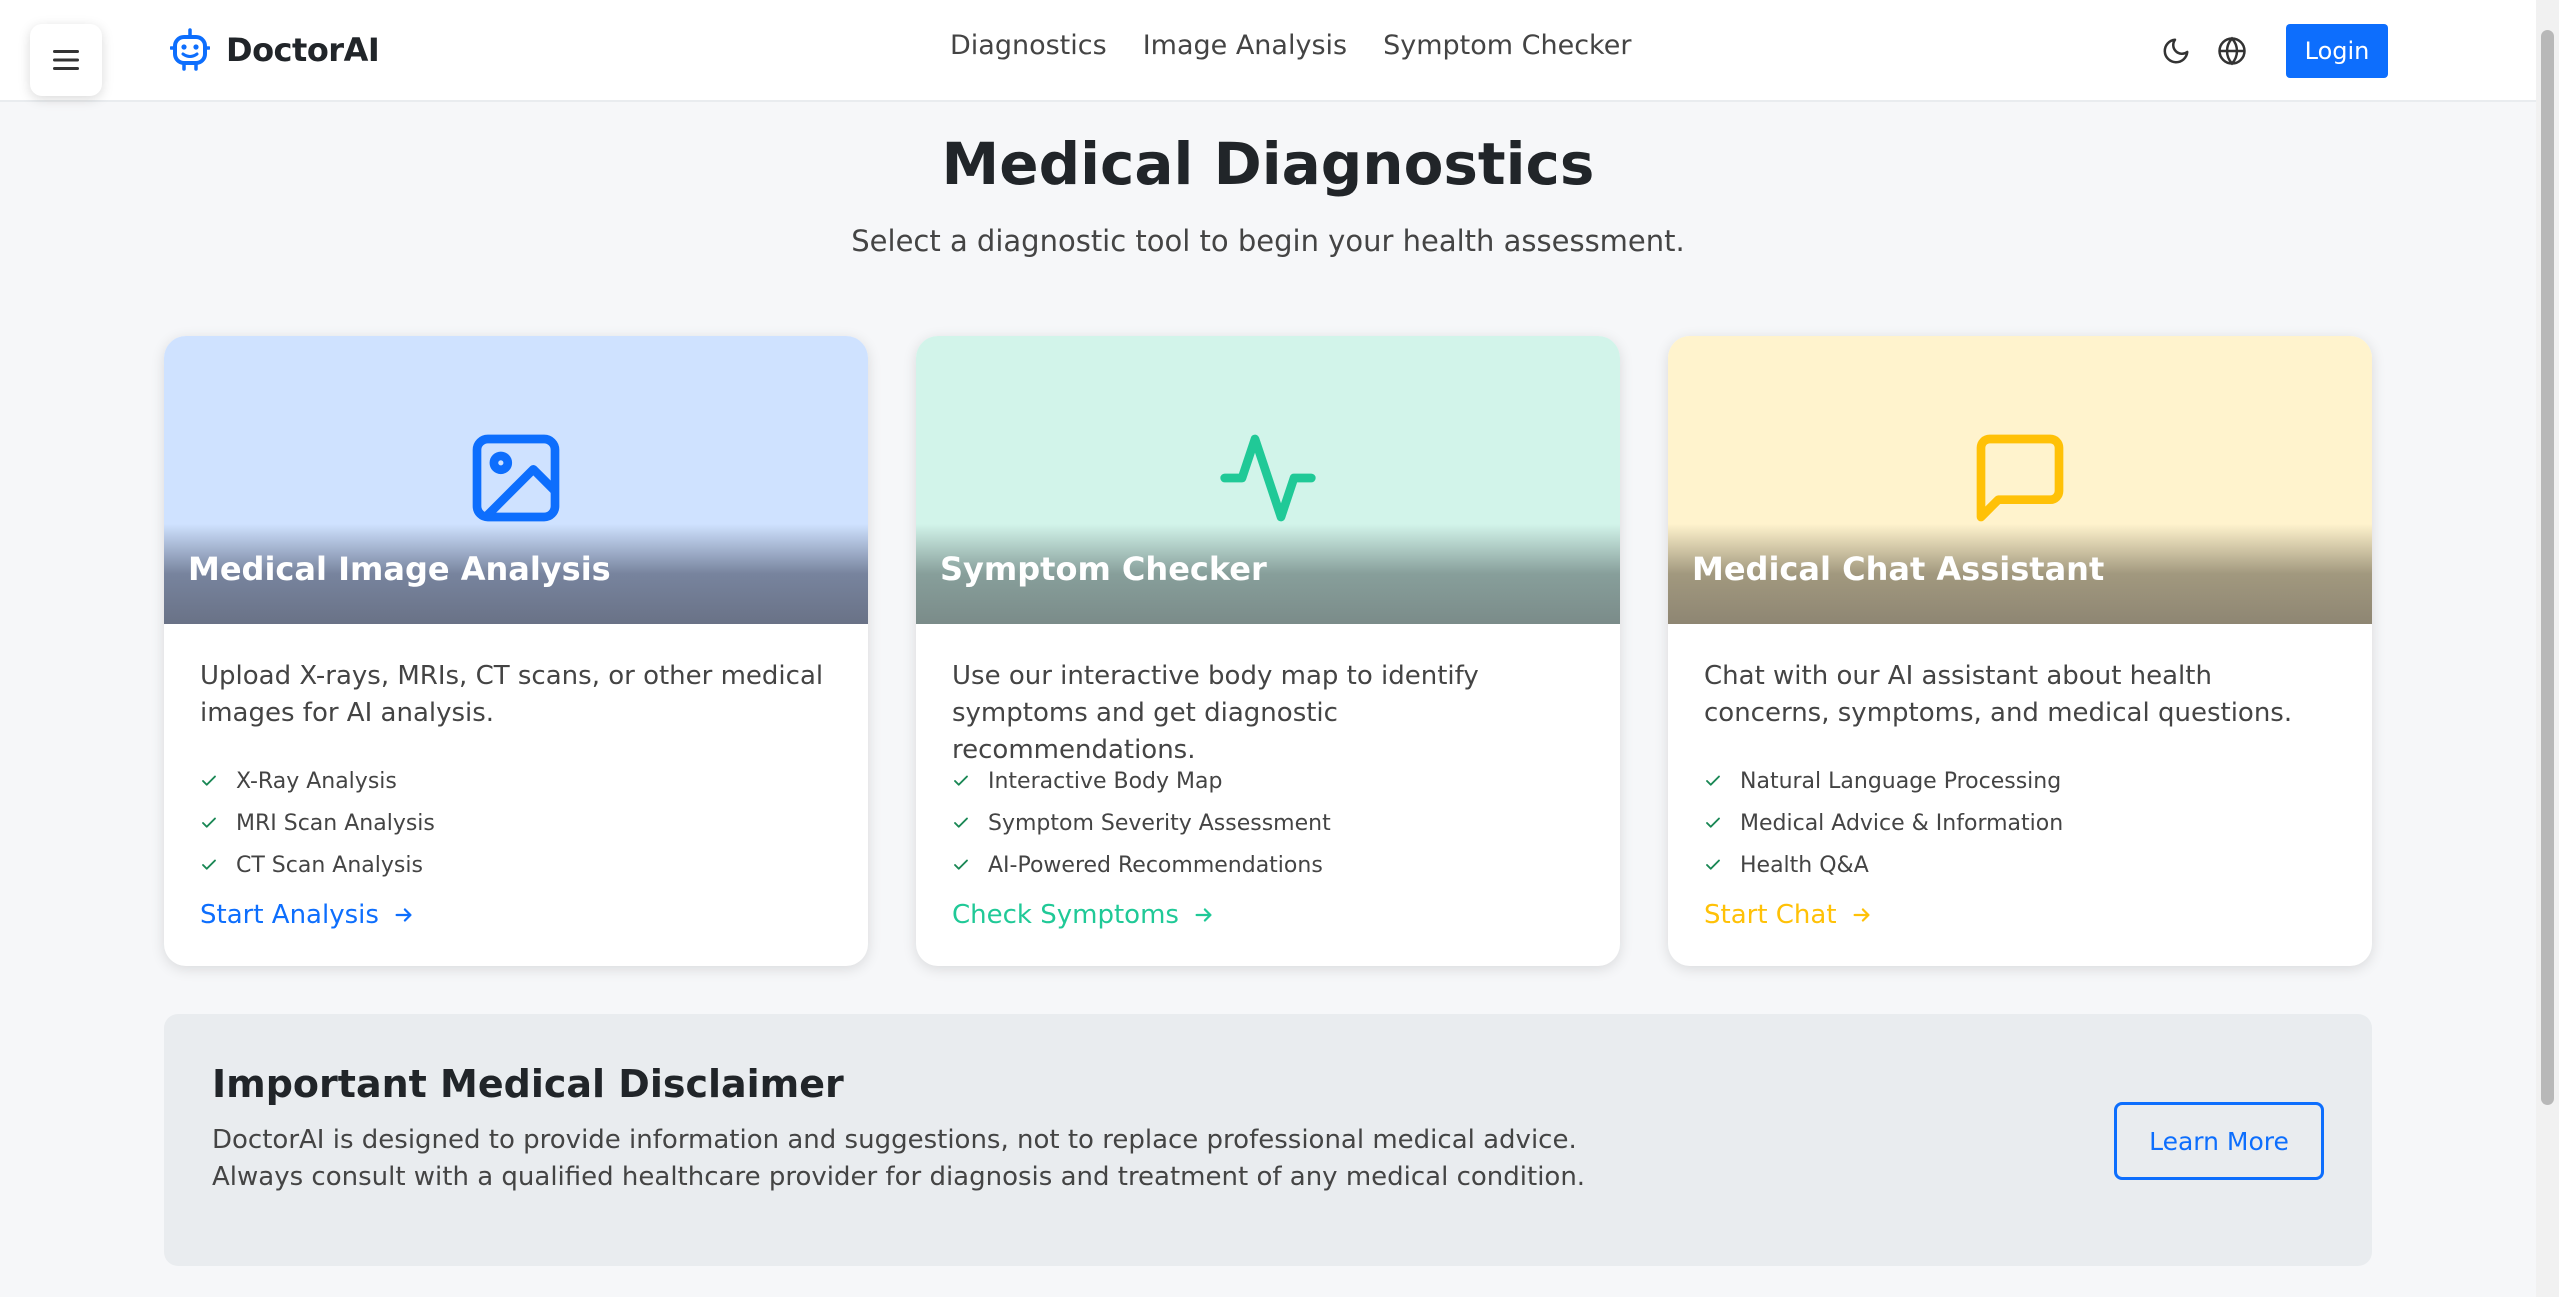  I want to click on nav-link-diagnostics: Diagnostics, so click(1028, 45).